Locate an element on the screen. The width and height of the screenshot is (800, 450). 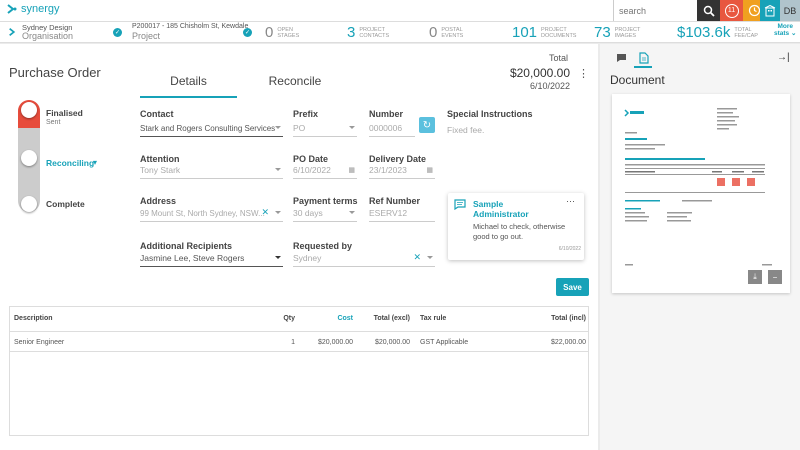
ref-number-field: ESERV12 is located at coordinates (402, 215).